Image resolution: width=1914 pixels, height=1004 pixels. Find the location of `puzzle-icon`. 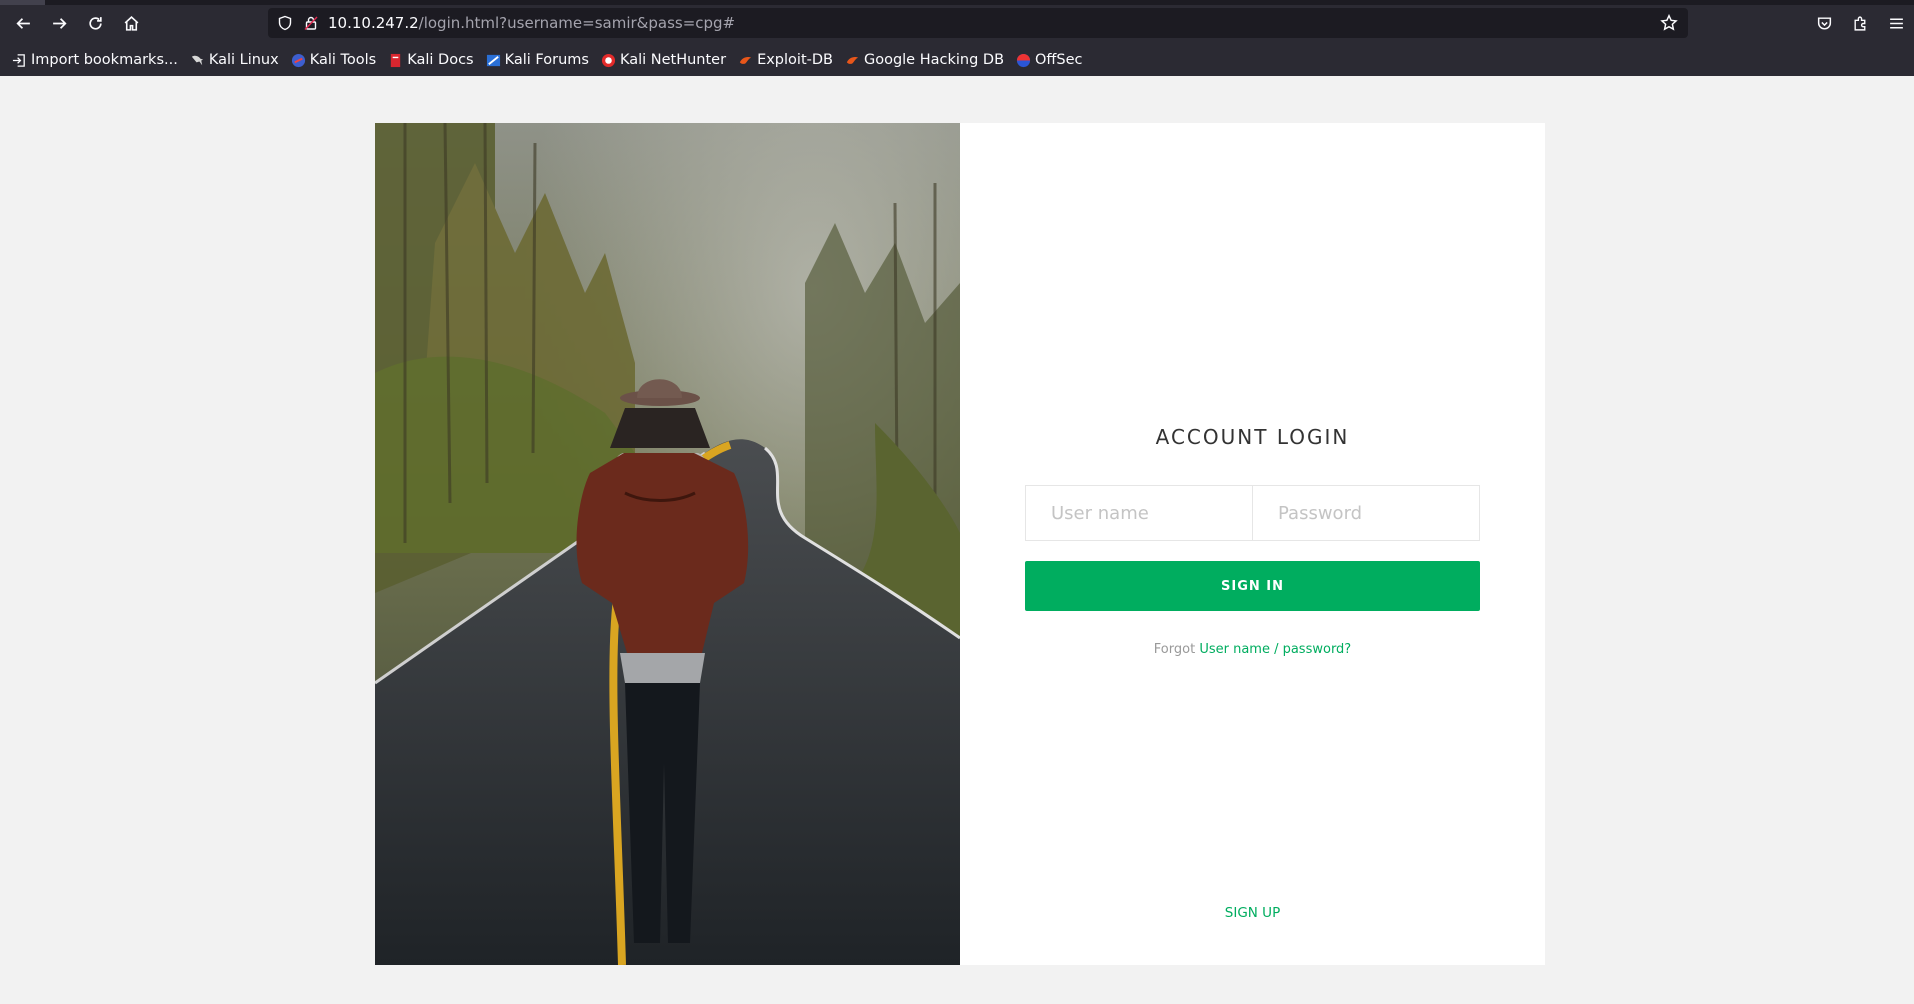

puzzle-icon is located at coordinates (1859, 23).